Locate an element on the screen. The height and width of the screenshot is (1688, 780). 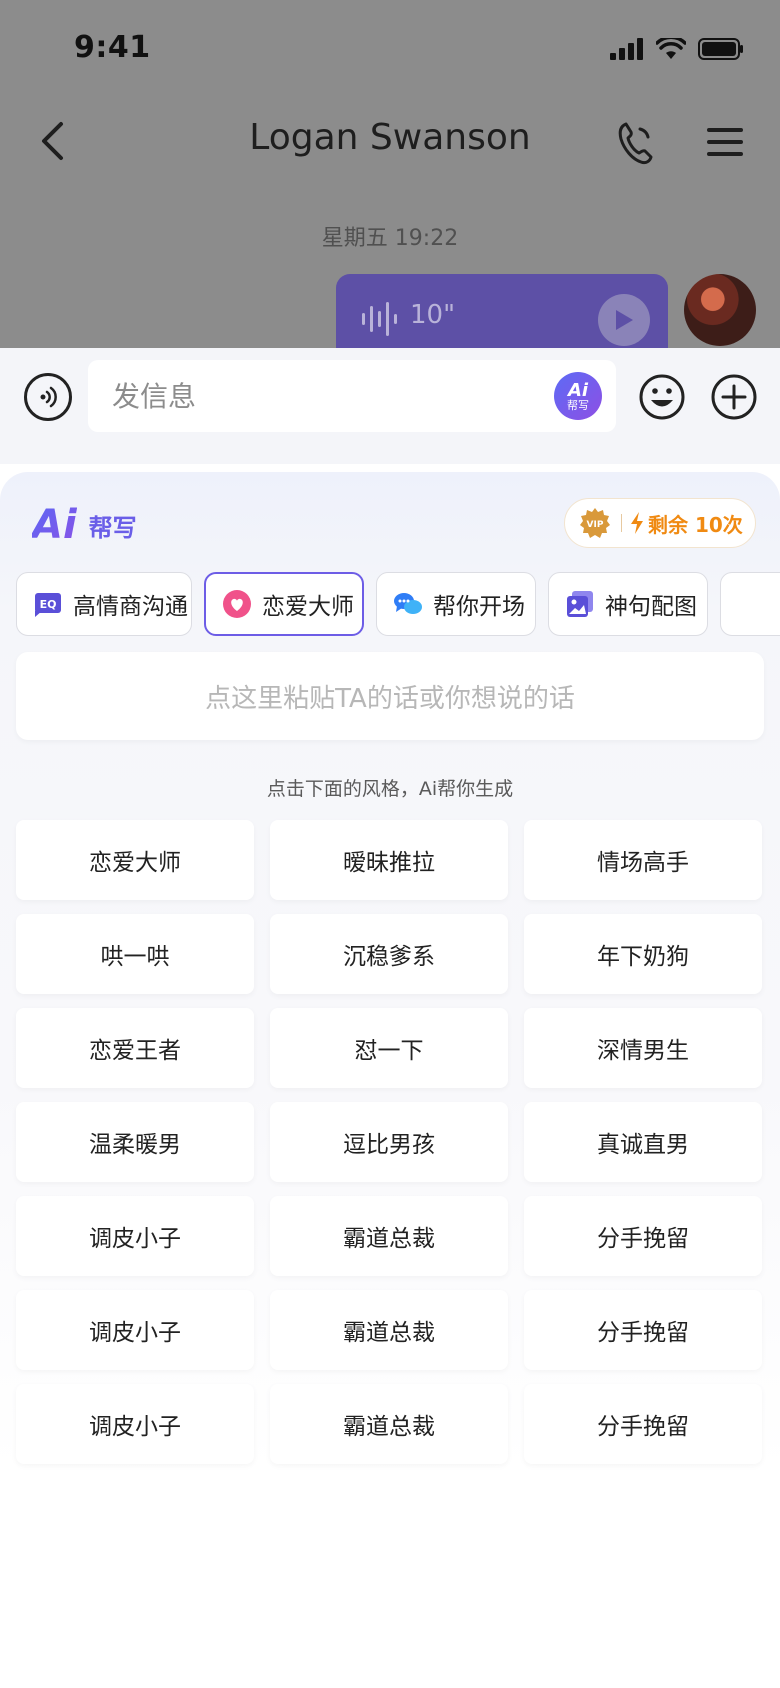
play-icon is located at coordinates (624, 320).